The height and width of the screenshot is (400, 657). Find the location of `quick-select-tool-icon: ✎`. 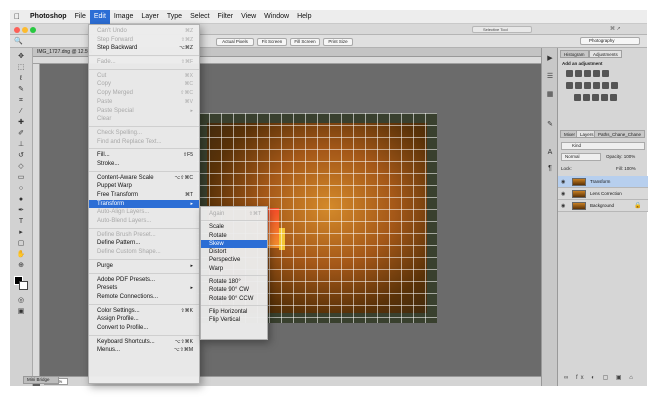

quick-select-tool-icon: ✎ is located at coordinates (21, 89).